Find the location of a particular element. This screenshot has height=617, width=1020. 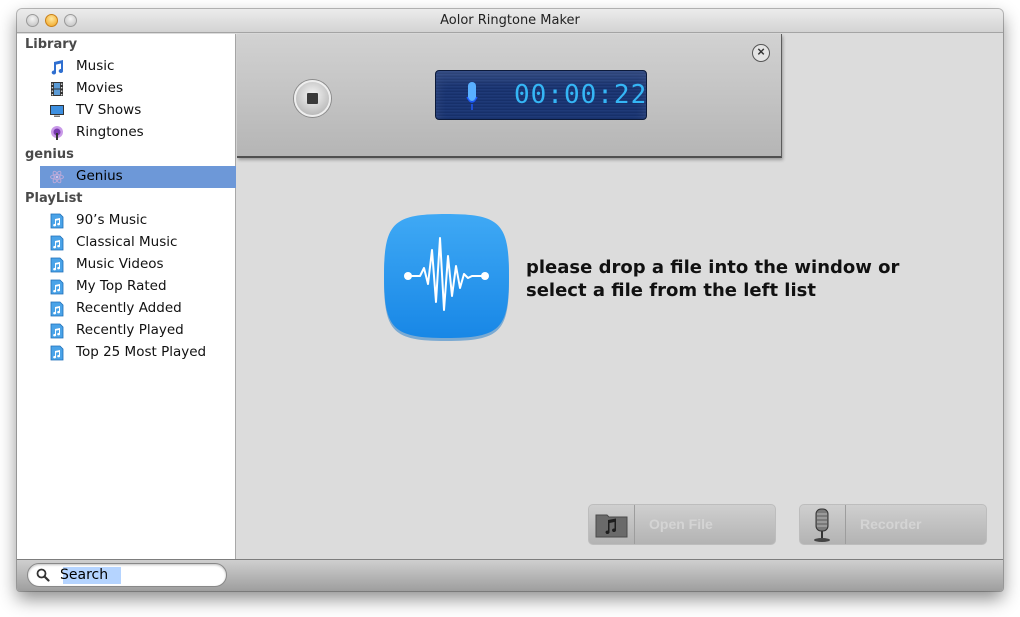

search-field is located at coordinates (127, 575).